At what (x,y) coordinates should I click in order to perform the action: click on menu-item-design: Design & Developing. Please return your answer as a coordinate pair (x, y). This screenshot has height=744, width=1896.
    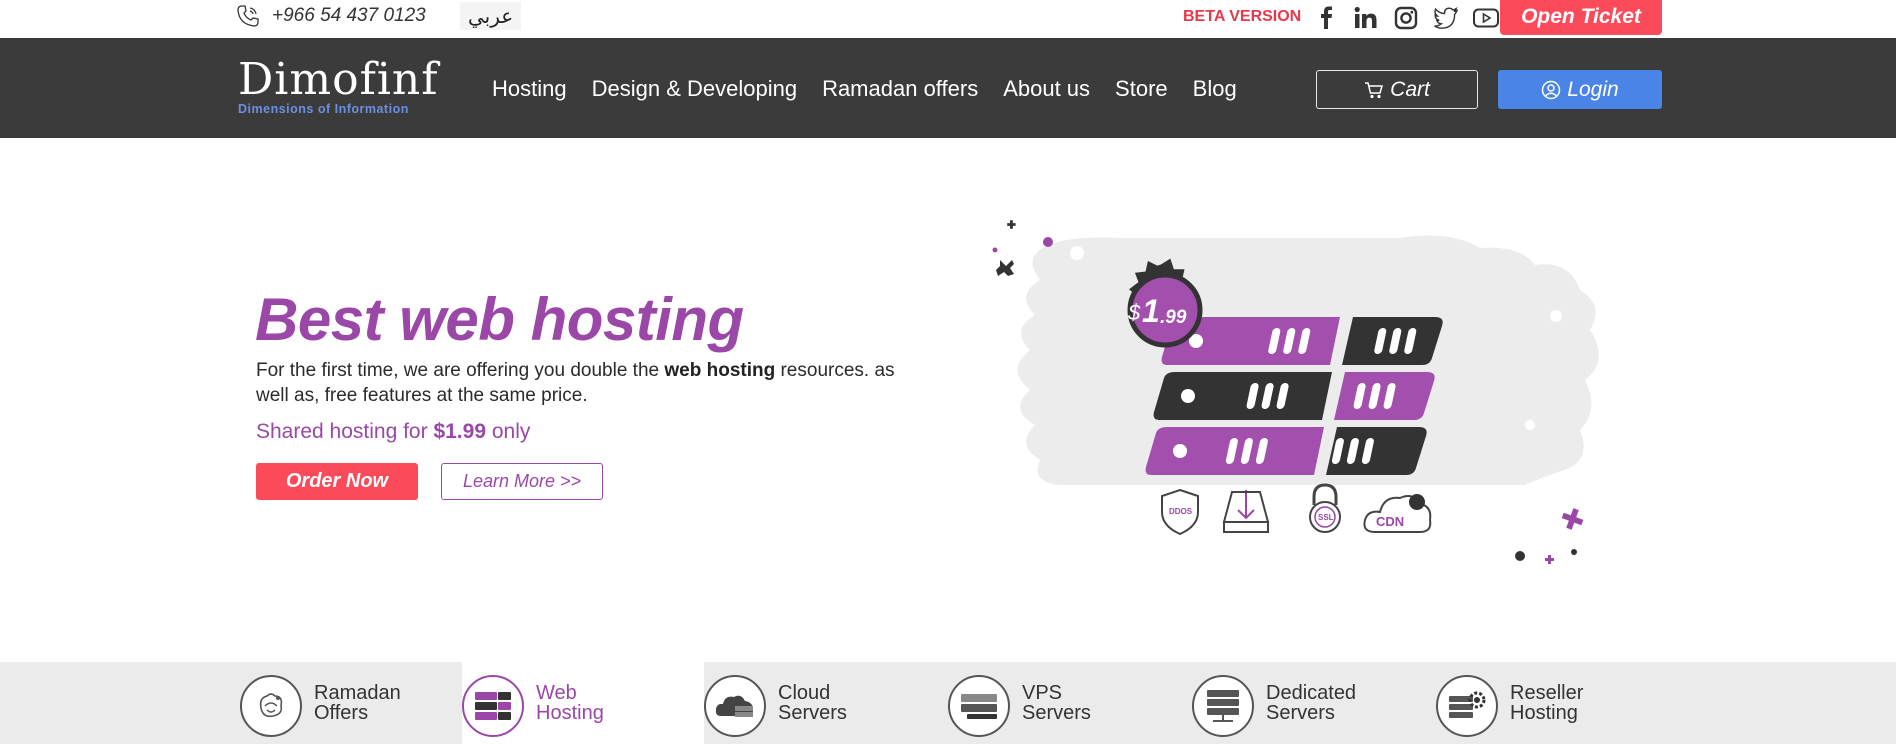
    Looking at the image, I should click on (694, 89).